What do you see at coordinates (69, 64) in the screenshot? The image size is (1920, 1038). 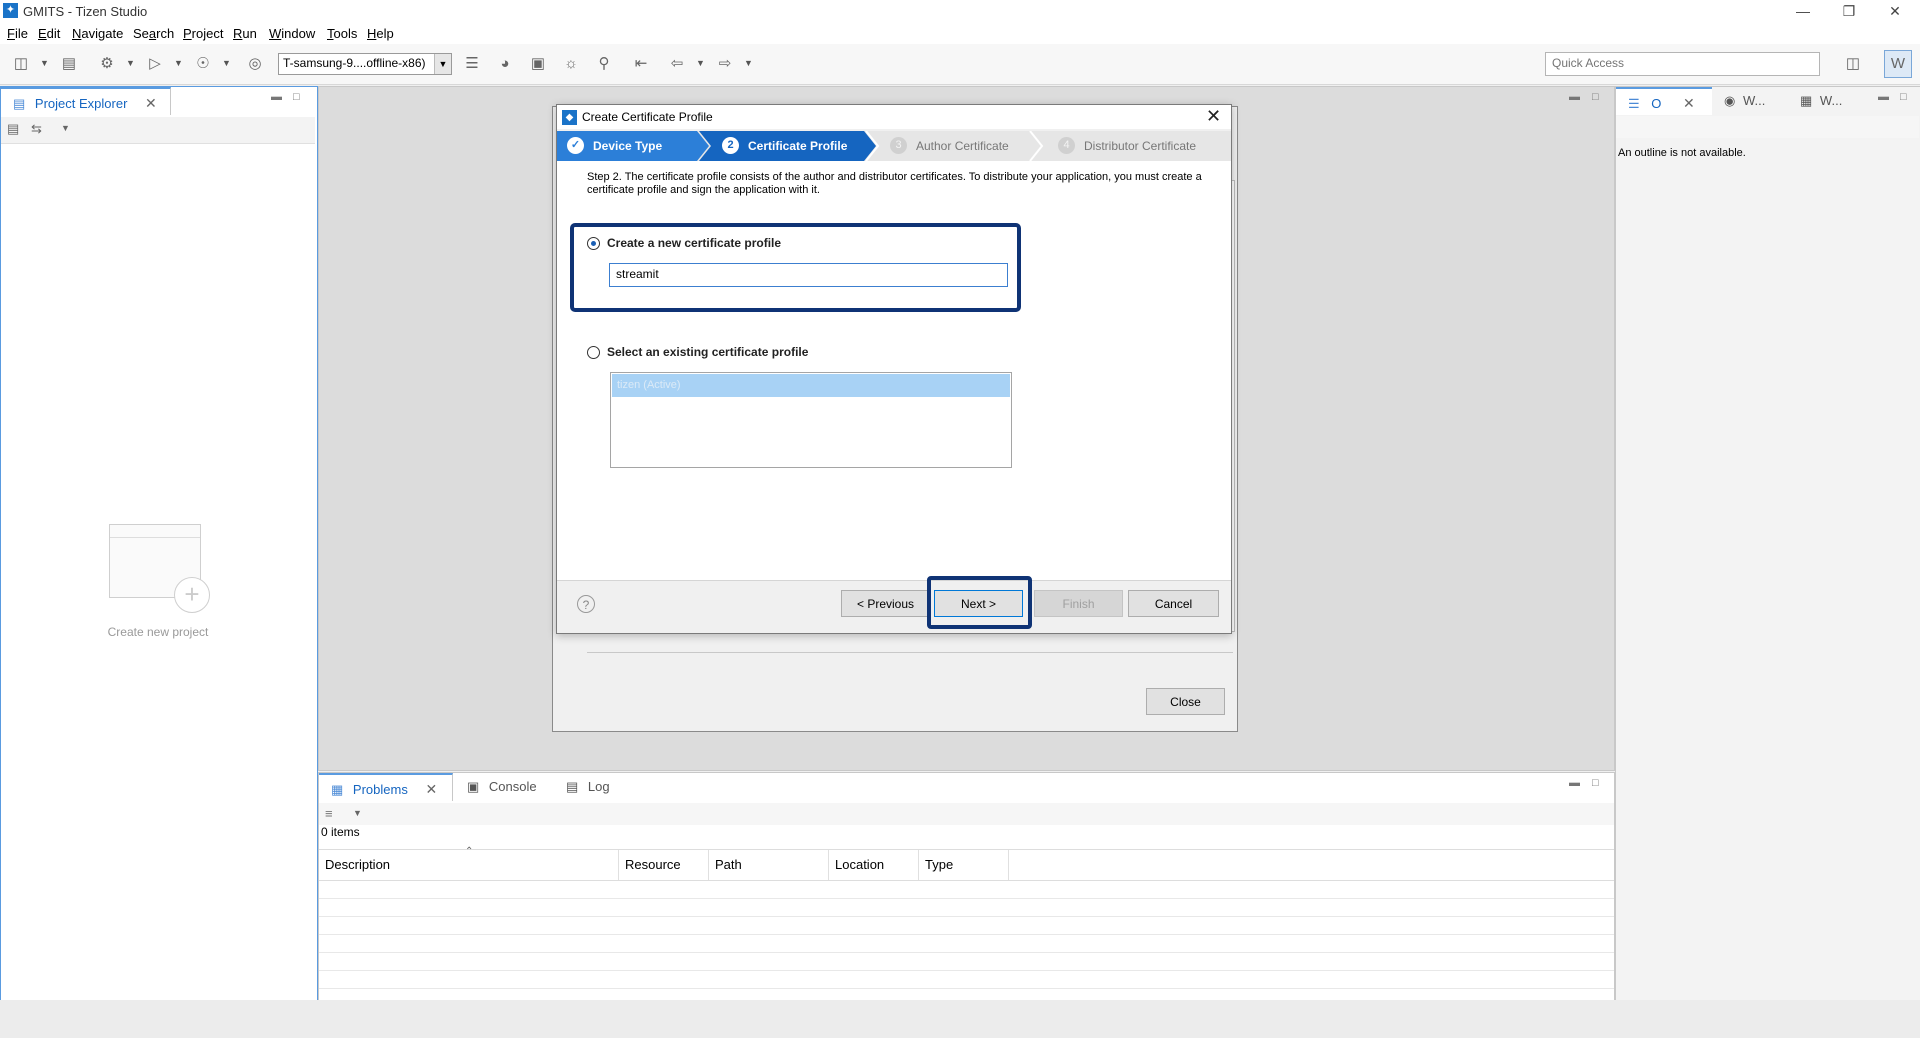 I see `save-all-icon: ▤` at bounding box center [69, 64].